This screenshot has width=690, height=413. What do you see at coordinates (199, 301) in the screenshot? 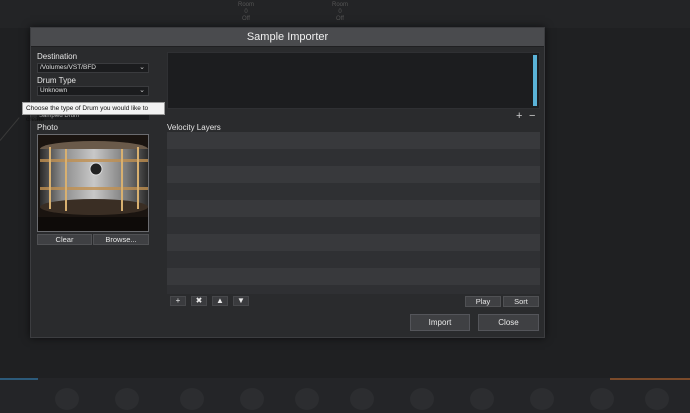
I see `delete-layer-button: ✖` at bounding box center [199, 301].